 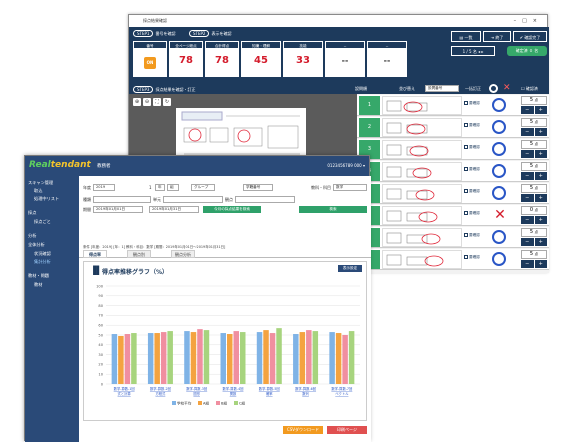 I want to click on list-button: ▤ 一覧, so click(x=466, y=36).